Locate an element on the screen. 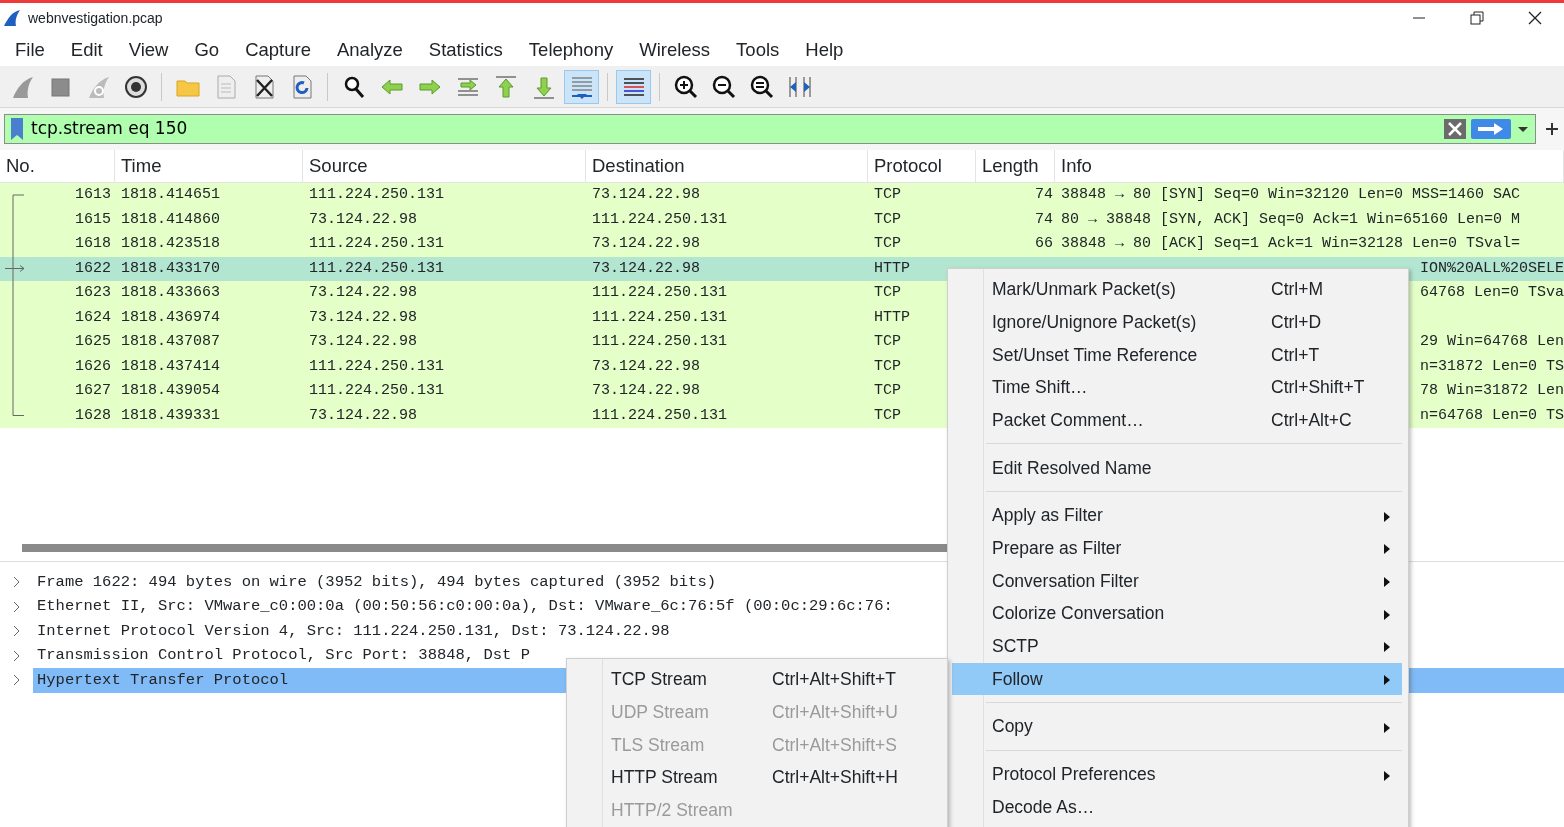 This screenshot has height=827, width=1564. menu-item: Apply as Filter is located at coordinates (1177, 515).